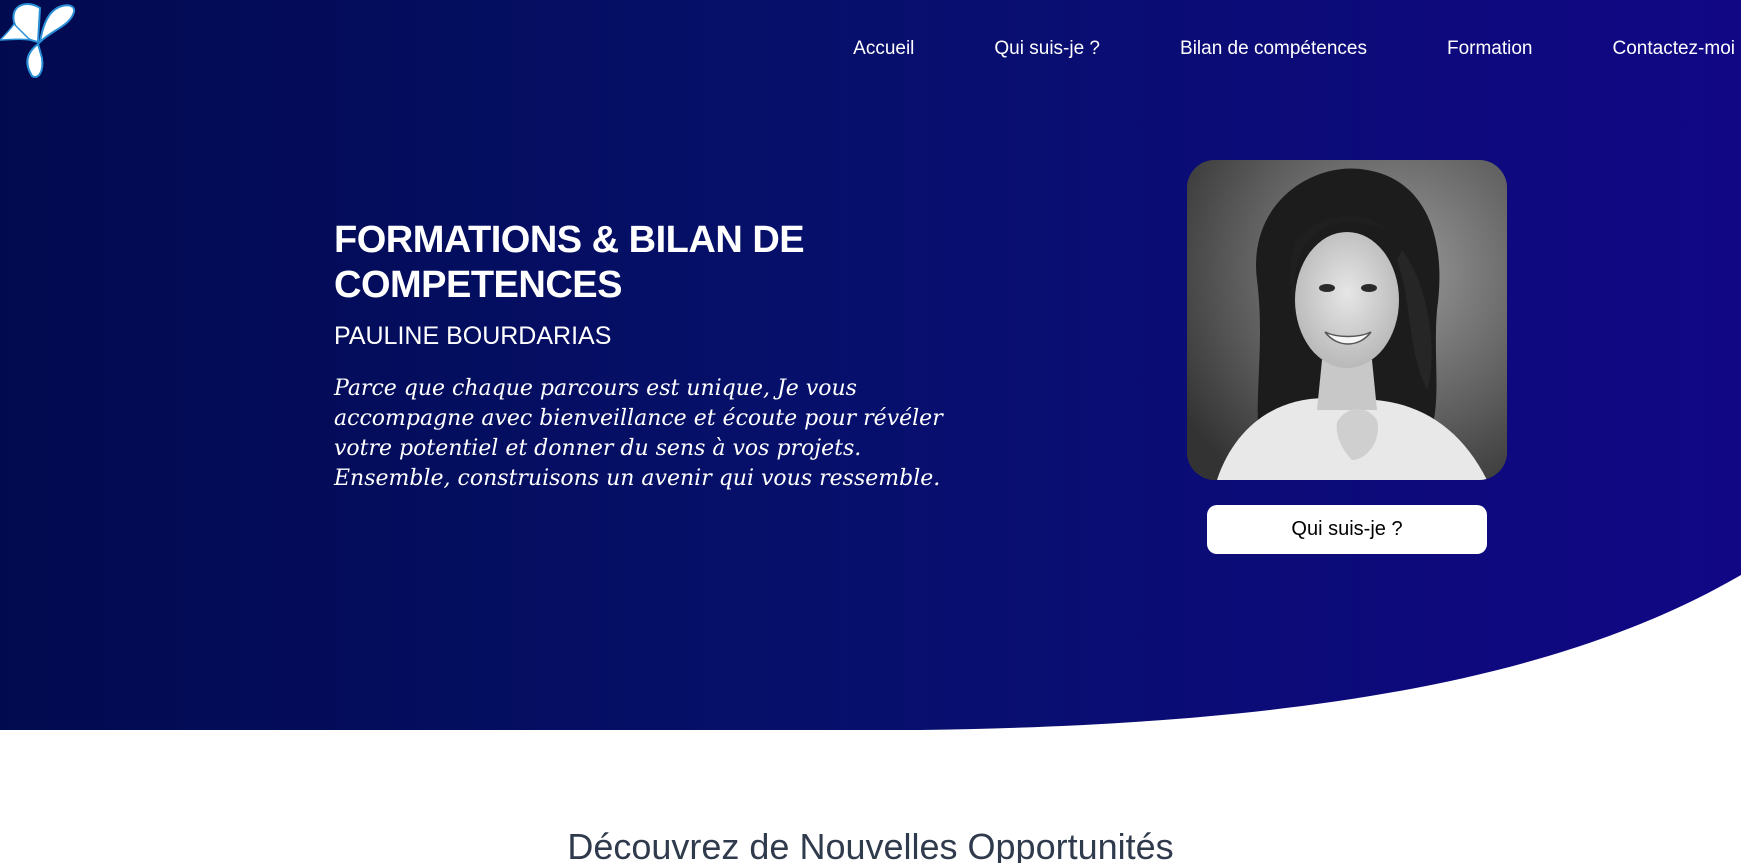 The width and height of the screenshot is (1741, 863). I want to click on butterfly-logo, so click(40, 40).